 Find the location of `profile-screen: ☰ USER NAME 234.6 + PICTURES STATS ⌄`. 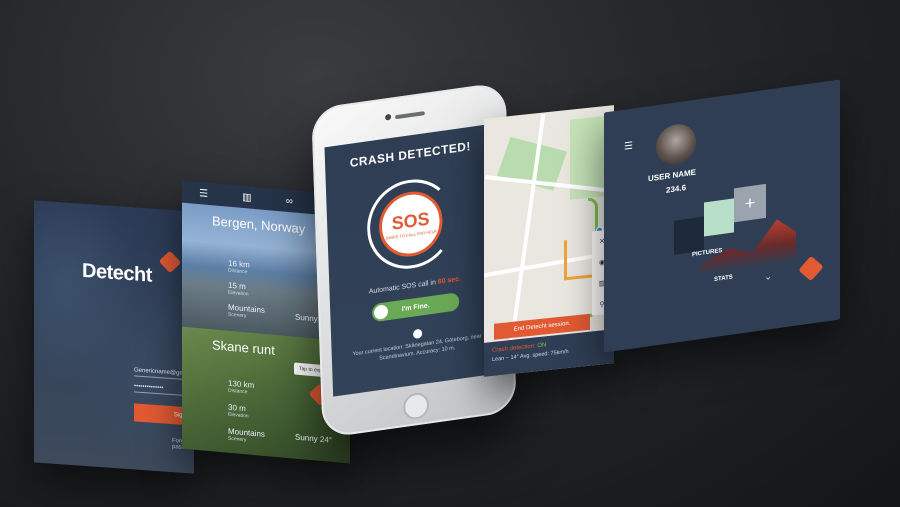

profile-screen: ☰ USER NAME 234.6 + PICTURES STATS ⌄ is located at coordinates (722, 216).